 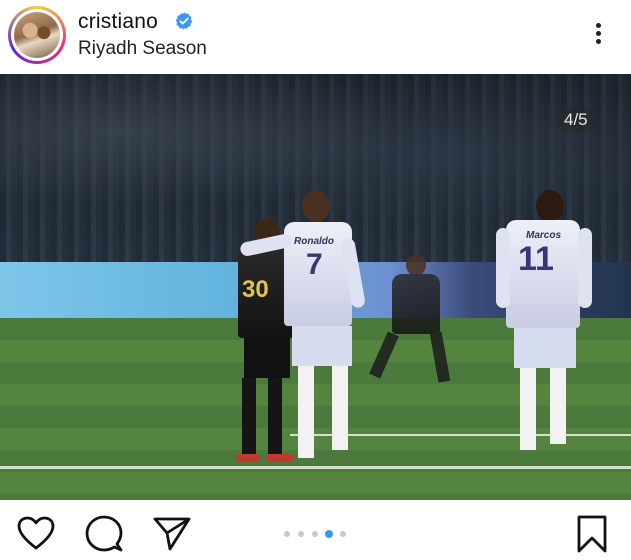 I want to click on carousel-dot-active, so click(x=329, y=534).